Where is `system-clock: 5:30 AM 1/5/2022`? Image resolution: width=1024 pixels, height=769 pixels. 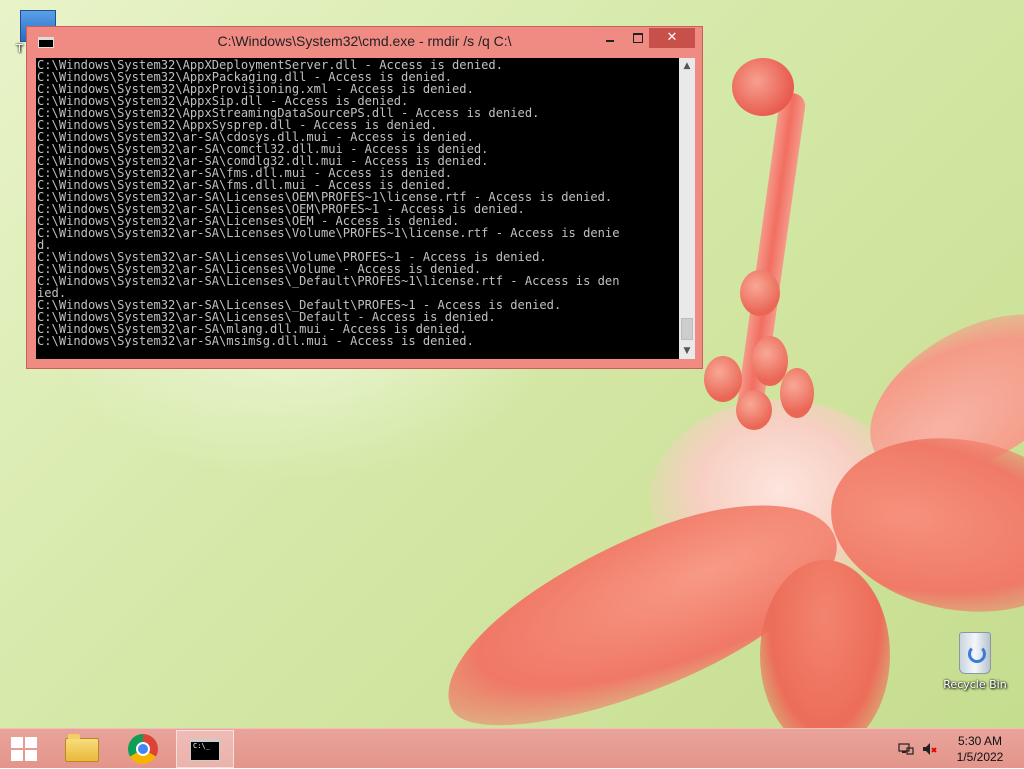
system-clock: 5:30 AM 1/5/2022 is located at coordinates (980, 749).